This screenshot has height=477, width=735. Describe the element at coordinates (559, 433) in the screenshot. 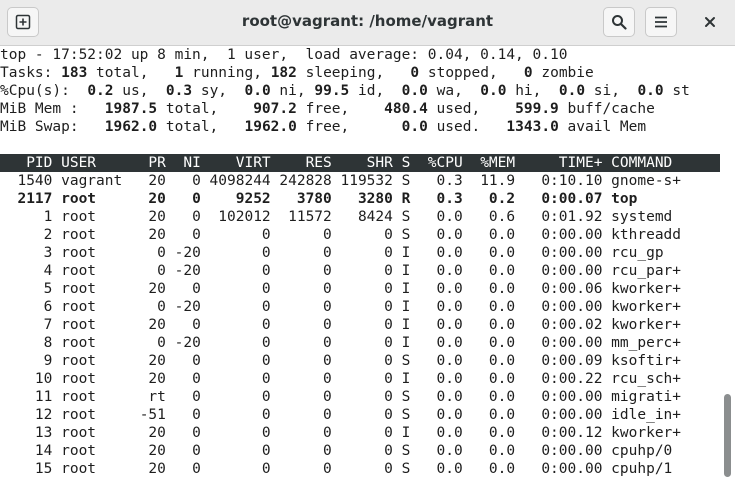

I see `process-cell-time: 0:00.12` at that location.